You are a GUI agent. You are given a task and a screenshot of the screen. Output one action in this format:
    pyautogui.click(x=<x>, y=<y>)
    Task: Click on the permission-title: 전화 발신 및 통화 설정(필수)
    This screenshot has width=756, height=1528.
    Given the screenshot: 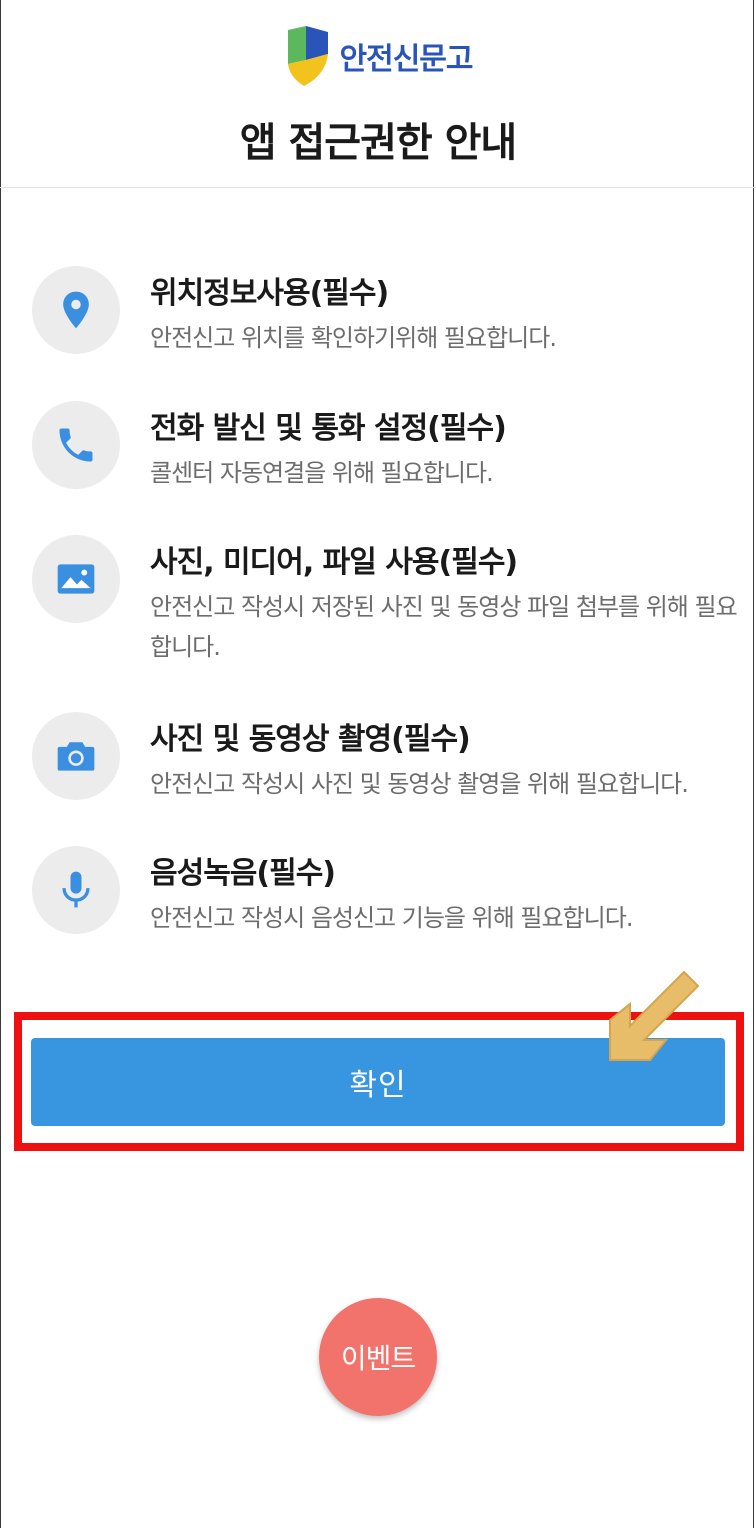 What is the action you would take?
    pyautogui.click(x=328, y=428)
    